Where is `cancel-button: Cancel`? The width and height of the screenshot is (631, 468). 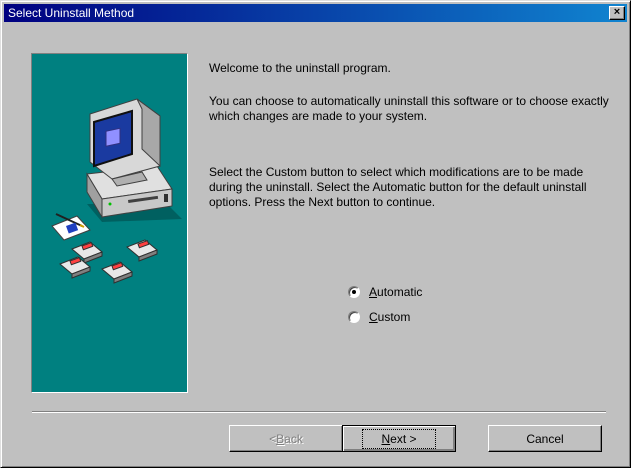 cancel-button: Cancel is located at coordinates (545, 438).